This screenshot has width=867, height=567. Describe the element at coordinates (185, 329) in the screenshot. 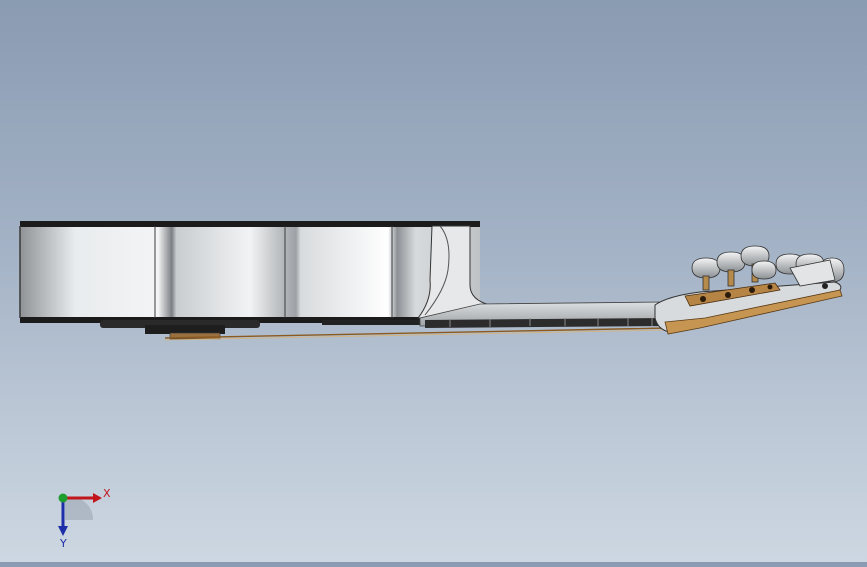

I see `bridge-block` at that location.